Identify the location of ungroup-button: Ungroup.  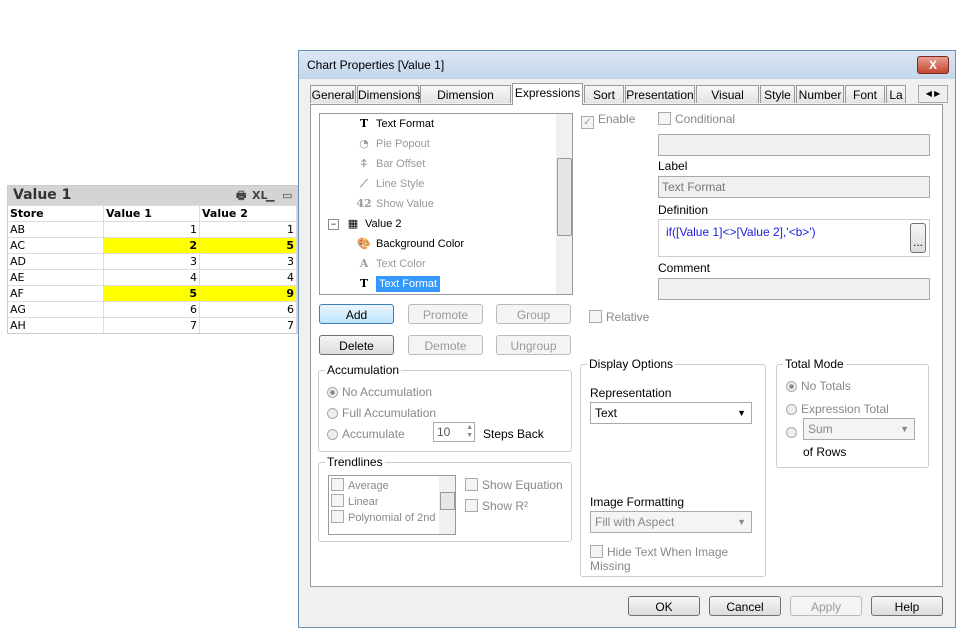
(533, 345).